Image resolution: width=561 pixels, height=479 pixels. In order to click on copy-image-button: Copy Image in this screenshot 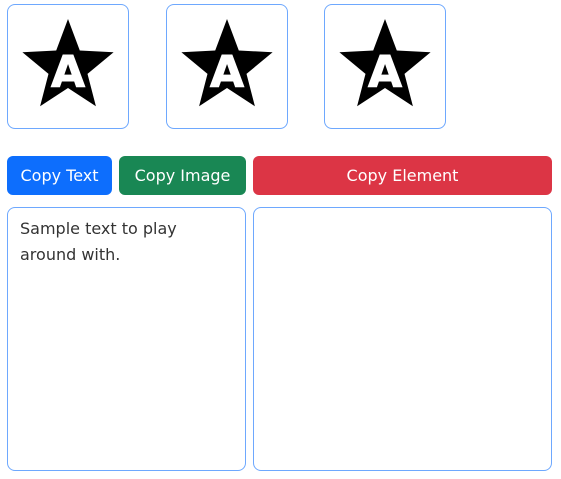, I will do `click(182, 175)`.